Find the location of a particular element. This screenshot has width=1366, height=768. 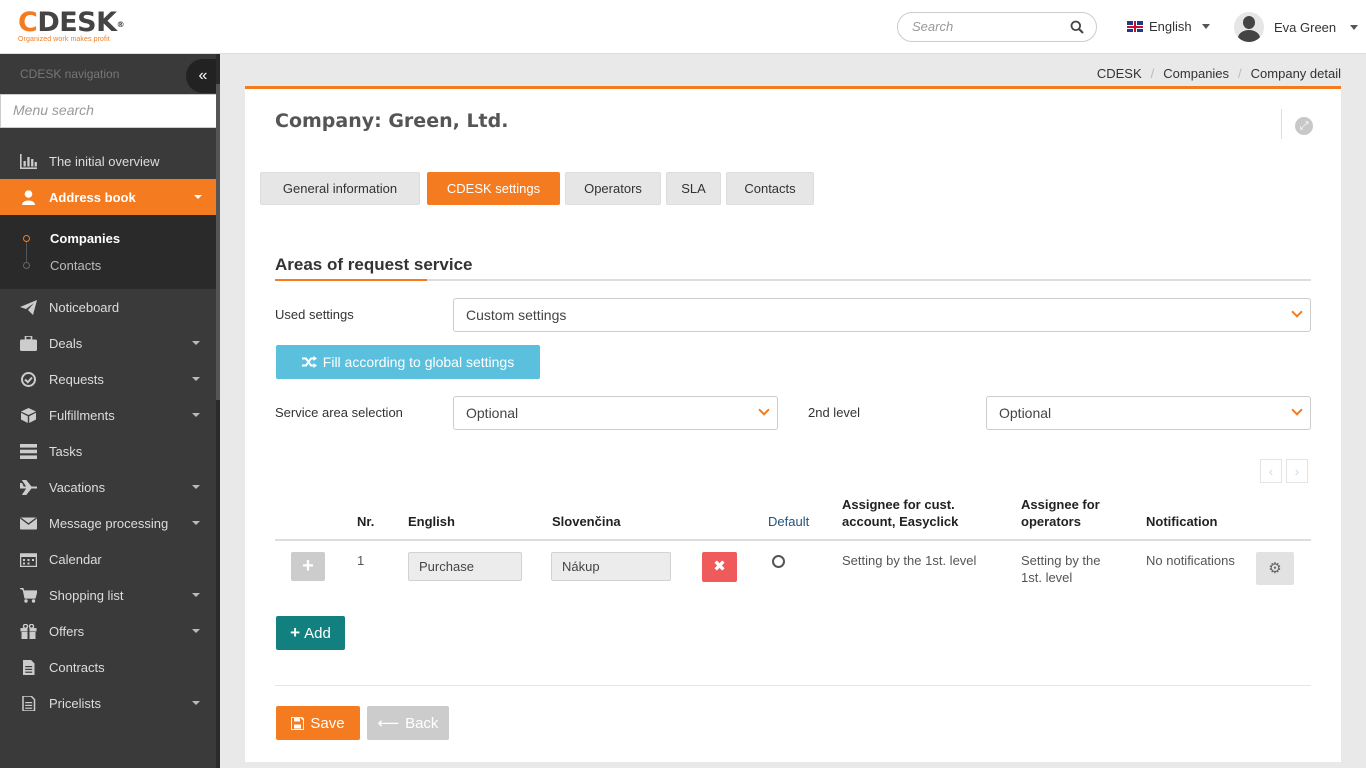

expand-icon: ⤢ is located at coordinates (1304, 126).